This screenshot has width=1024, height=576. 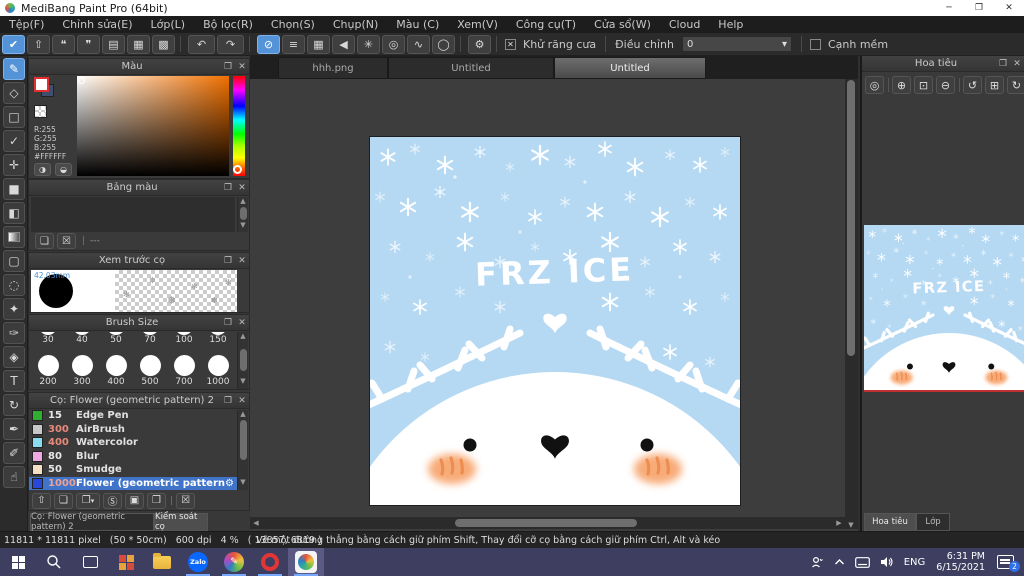 What do you see at coordinates (82, 342) in the screenshot?
I see `brush-size-option: 40` at bounding box center [82, 342].